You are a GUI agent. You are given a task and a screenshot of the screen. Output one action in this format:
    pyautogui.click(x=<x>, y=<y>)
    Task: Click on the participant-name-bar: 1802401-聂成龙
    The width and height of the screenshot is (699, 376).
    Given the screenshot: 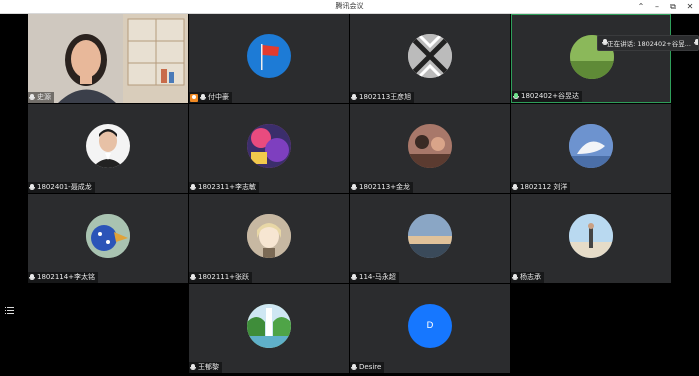 What is the action you would take?
    pyautogui.click(x=61, y=187)
    